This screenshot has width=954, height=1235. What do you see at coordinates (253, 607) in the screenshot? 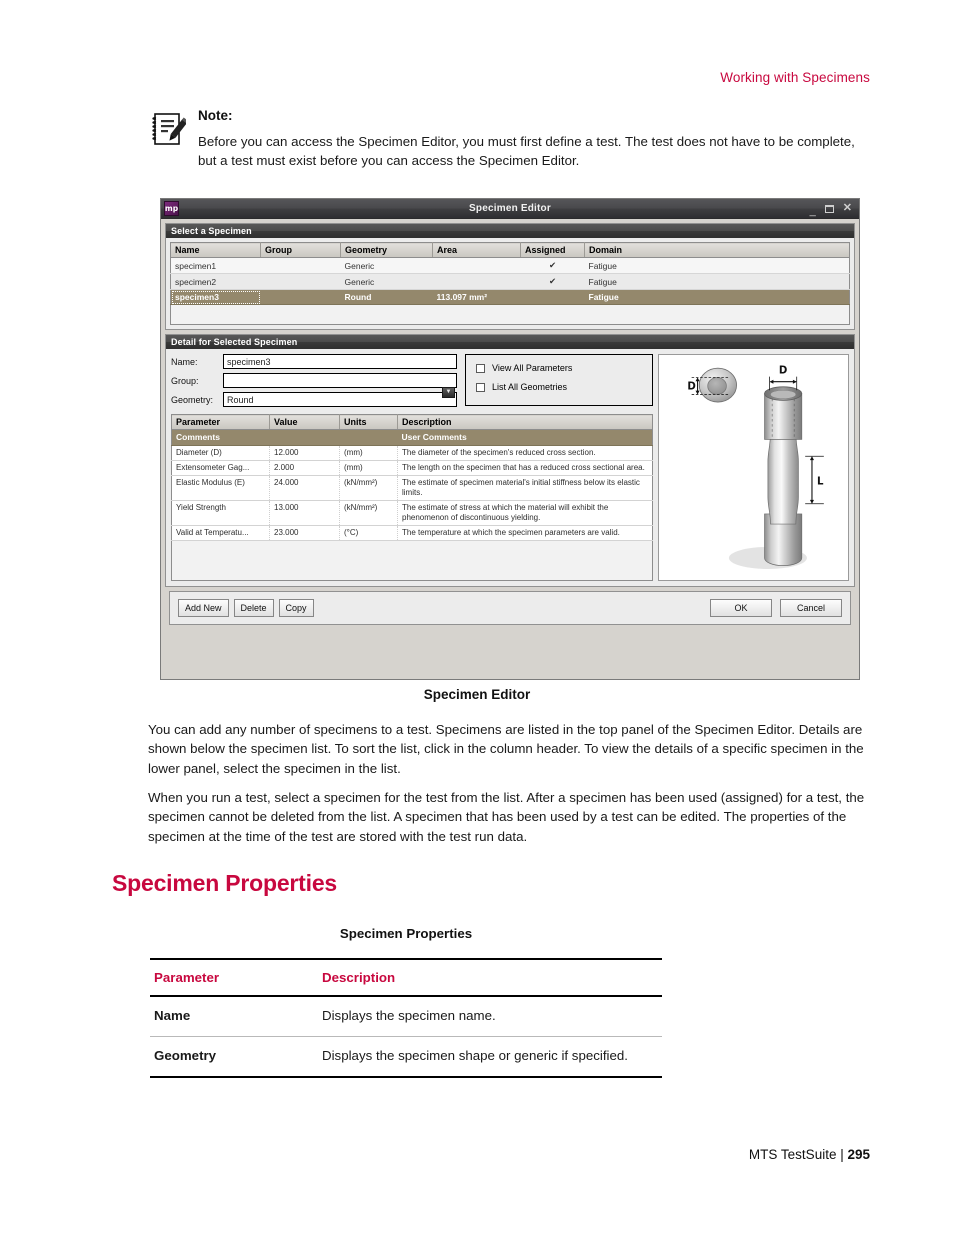
I see `delete-button: Delete` at bounding box center [253, 607].